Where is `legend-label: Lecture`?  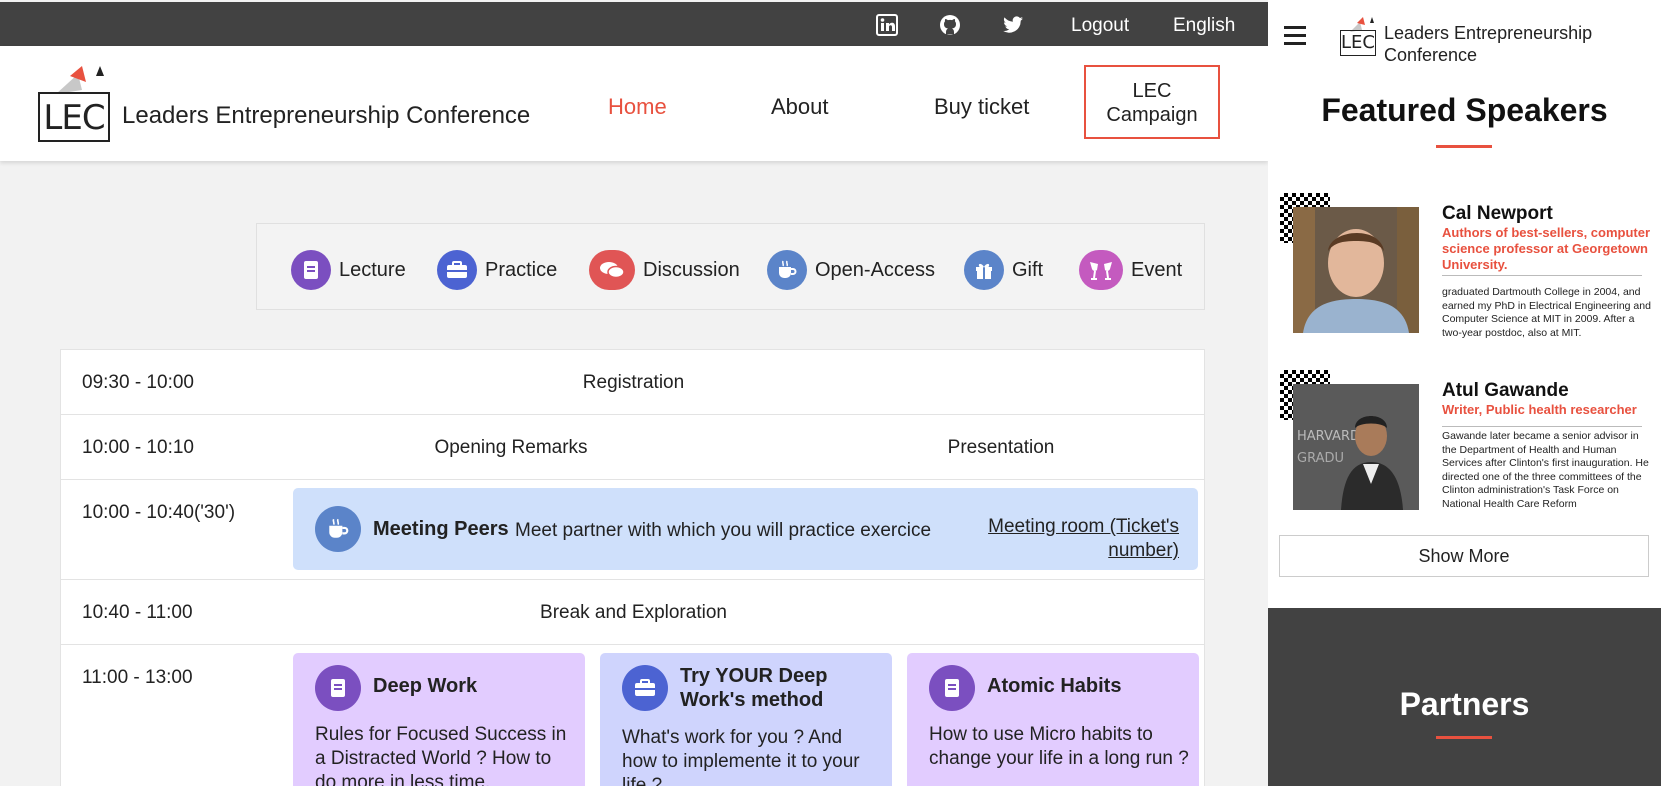
legend-label: Lecture is located at coordinates (372, 269).